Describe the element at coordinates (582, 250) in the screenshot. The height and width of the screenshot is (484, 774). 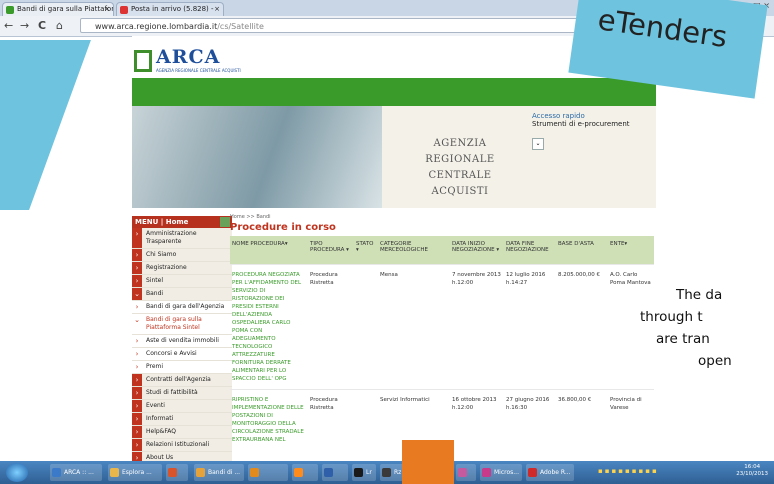
I see `column-header: BASE D'ASTA` at that location.